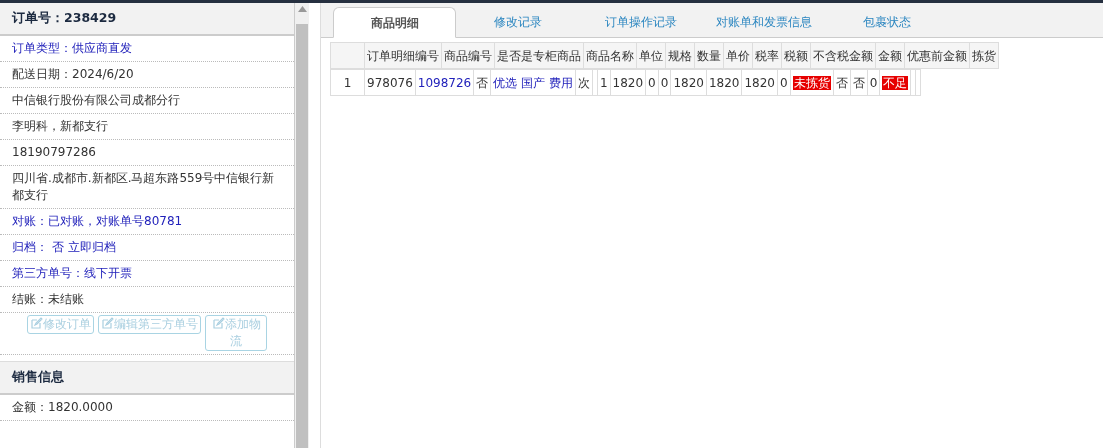  What do you see at coordinates (147, 273) in the screenshot?
I see `info-row: 第三方单号：线下开票` at bounding box center [147, 273].